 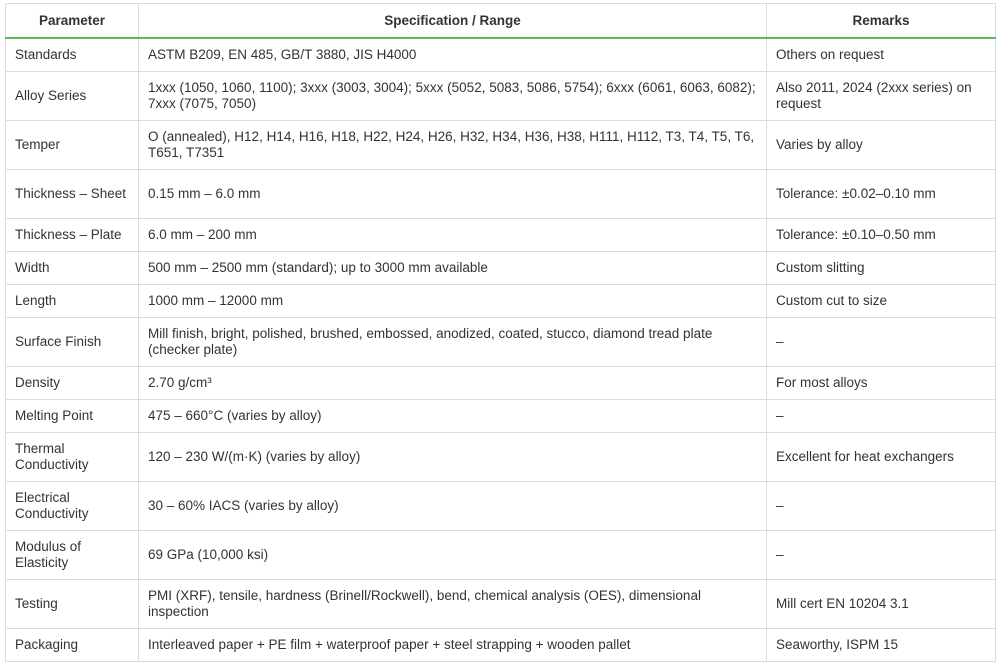 I want to click on table-row: Density 2.70 g/cm³ For most alloys, so click(x=500, y=383).